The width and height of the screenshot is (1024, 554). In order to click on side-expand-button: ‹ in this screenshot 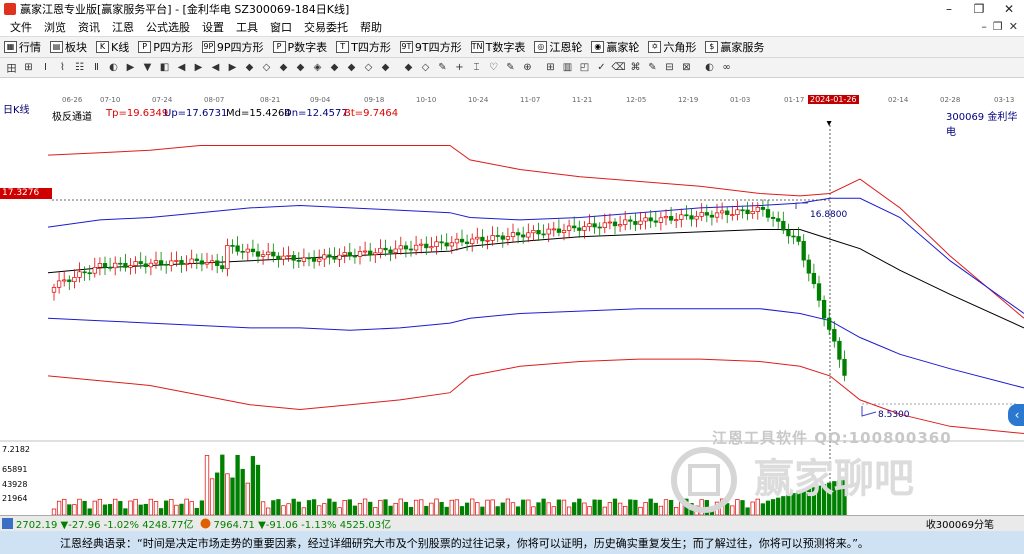, I will do `click(1016, 415)`.